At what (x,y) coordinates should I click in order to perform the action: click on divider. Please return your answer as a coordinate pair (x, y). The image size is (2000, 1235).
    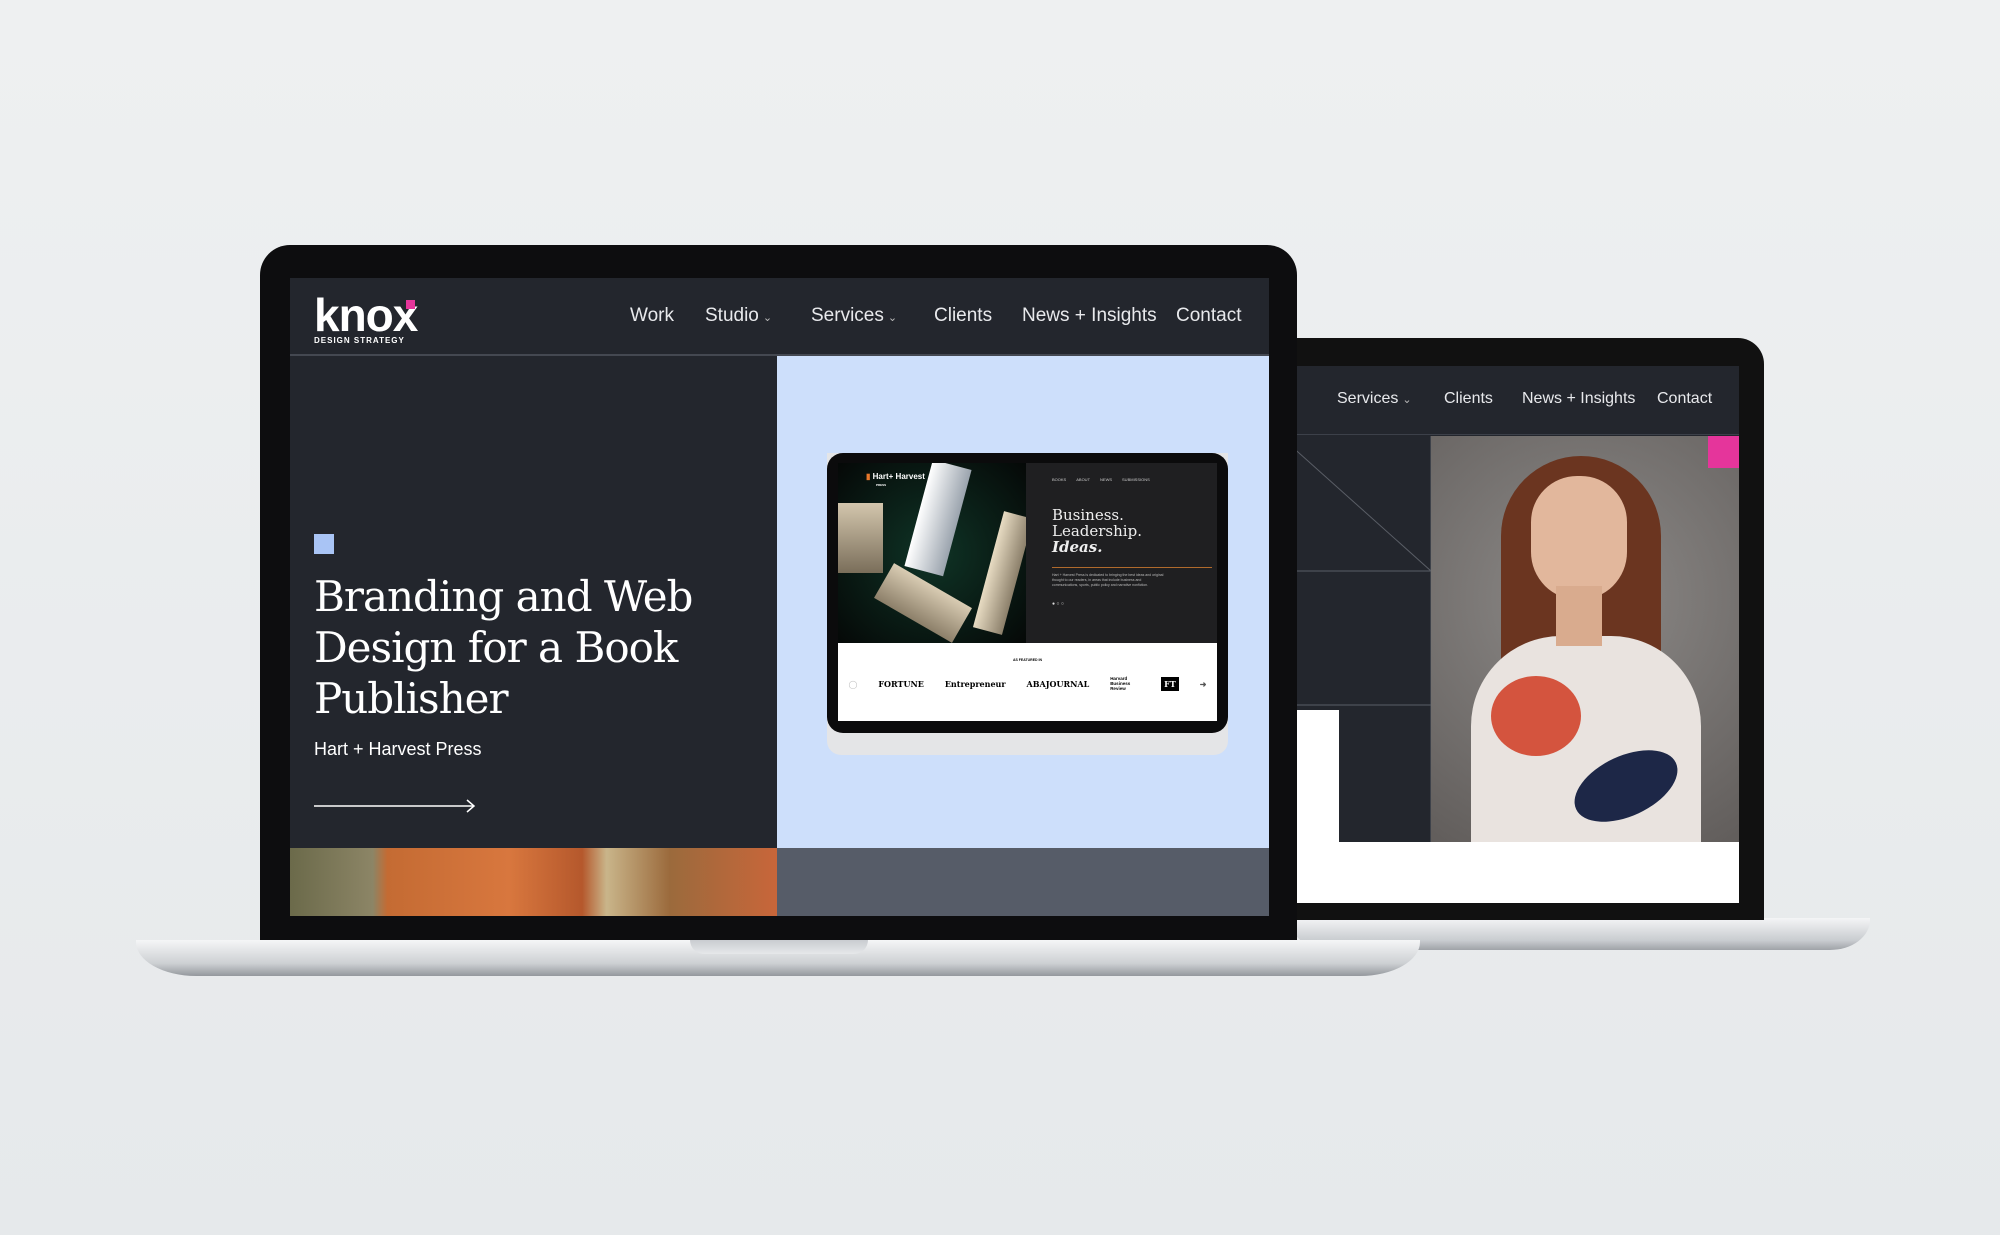
    Looking at the image, I should click on (1132, 567).